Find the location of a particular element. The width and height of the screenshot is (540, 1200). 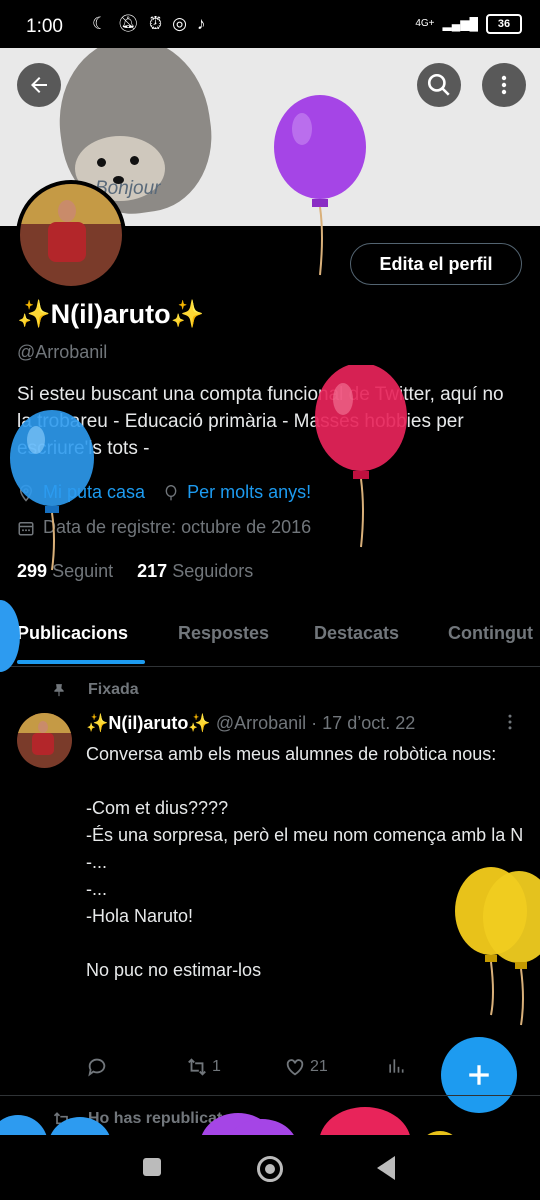

edit-profile-button: Edita el perfil is located at coordinates (436, 264).